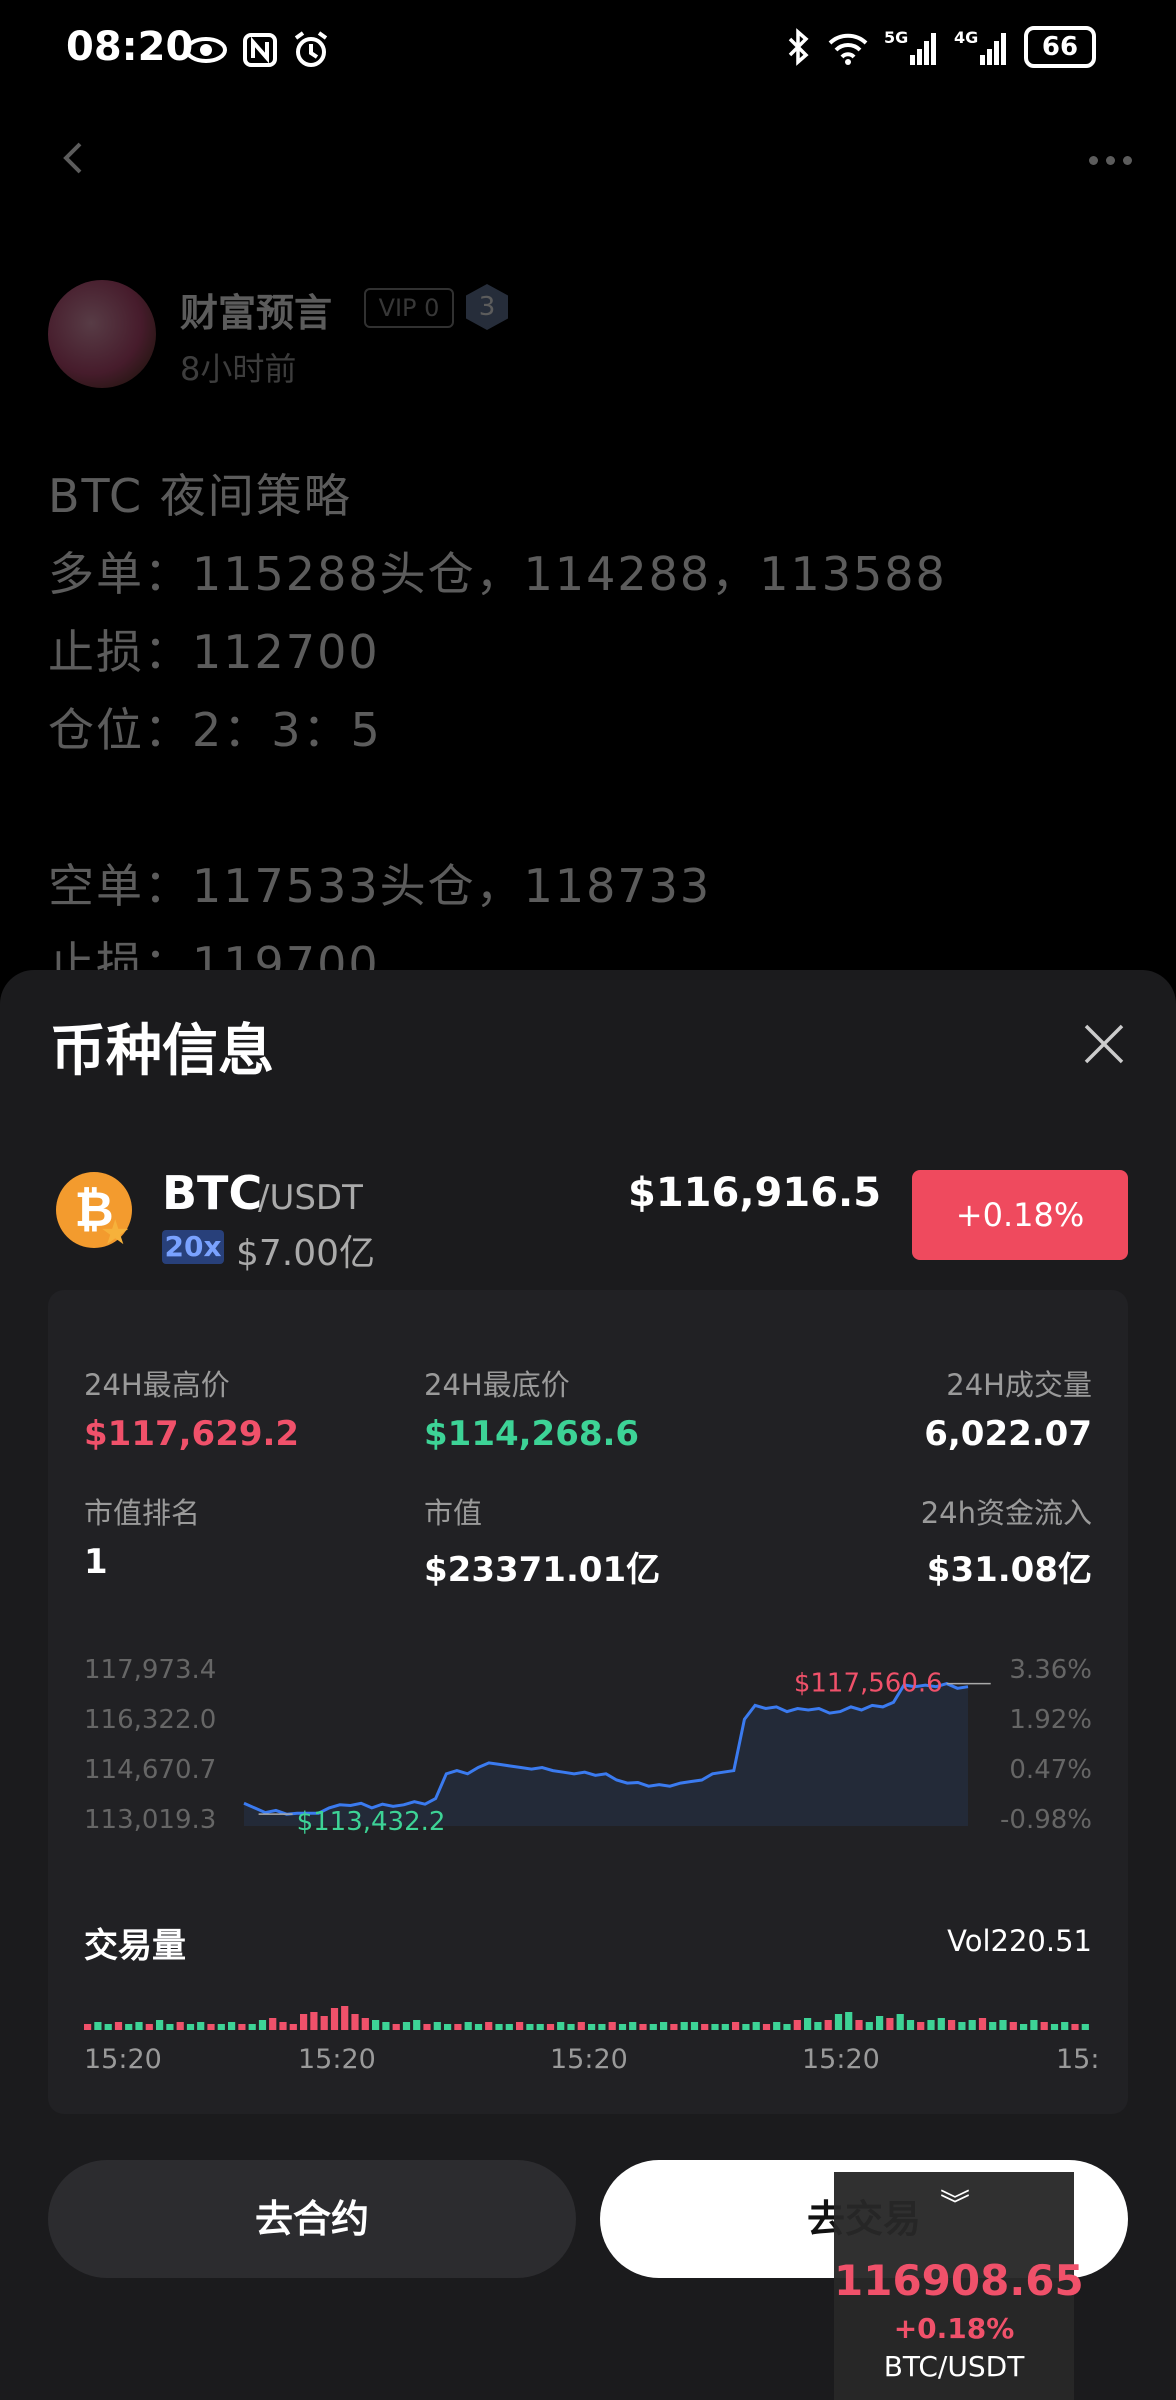 Image resolution: width=1176 pixels, height=2400 pixels. Describe the element at coordinates (117, 1233) in the screenshot. I see `favorite-star-icon: ★` at that location.